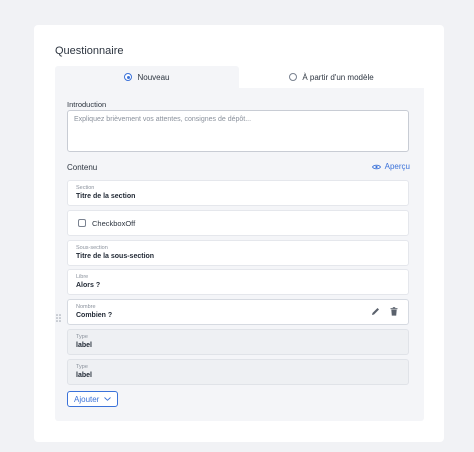  Describe the element at coordinates (82, 167) in the screenshot. I see `contenu-label: Contenu` at that location.